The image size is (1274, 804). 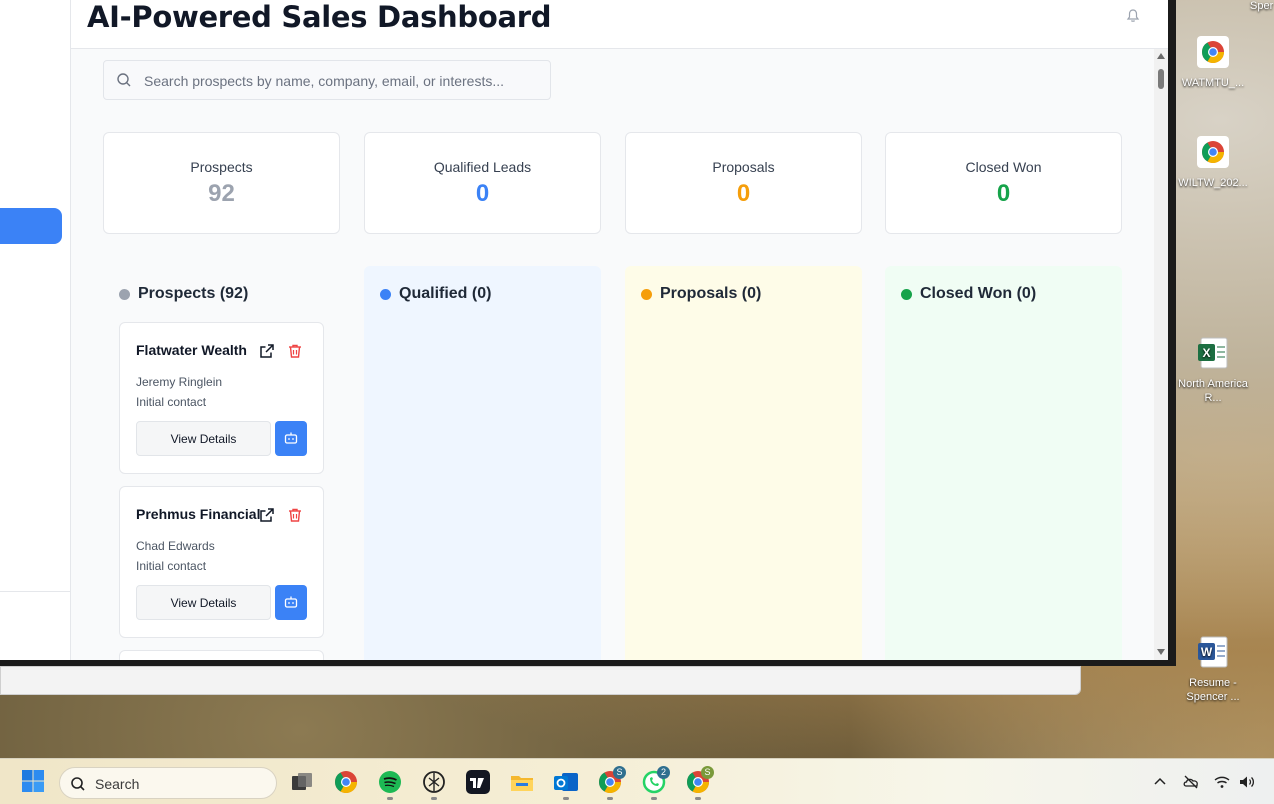 What do you see at coordinates (344, 81) in the screenshot?
I see `search-input` at bounding box center [344, 81].